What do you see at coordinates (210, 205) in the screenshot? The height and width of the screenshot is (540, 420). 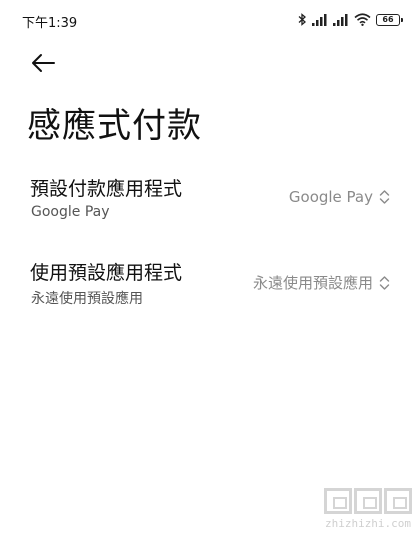 I see `default-payment-app-setting: 預設付款應用程式 Google Pay Google Pay` at bounding box center [210, 205].